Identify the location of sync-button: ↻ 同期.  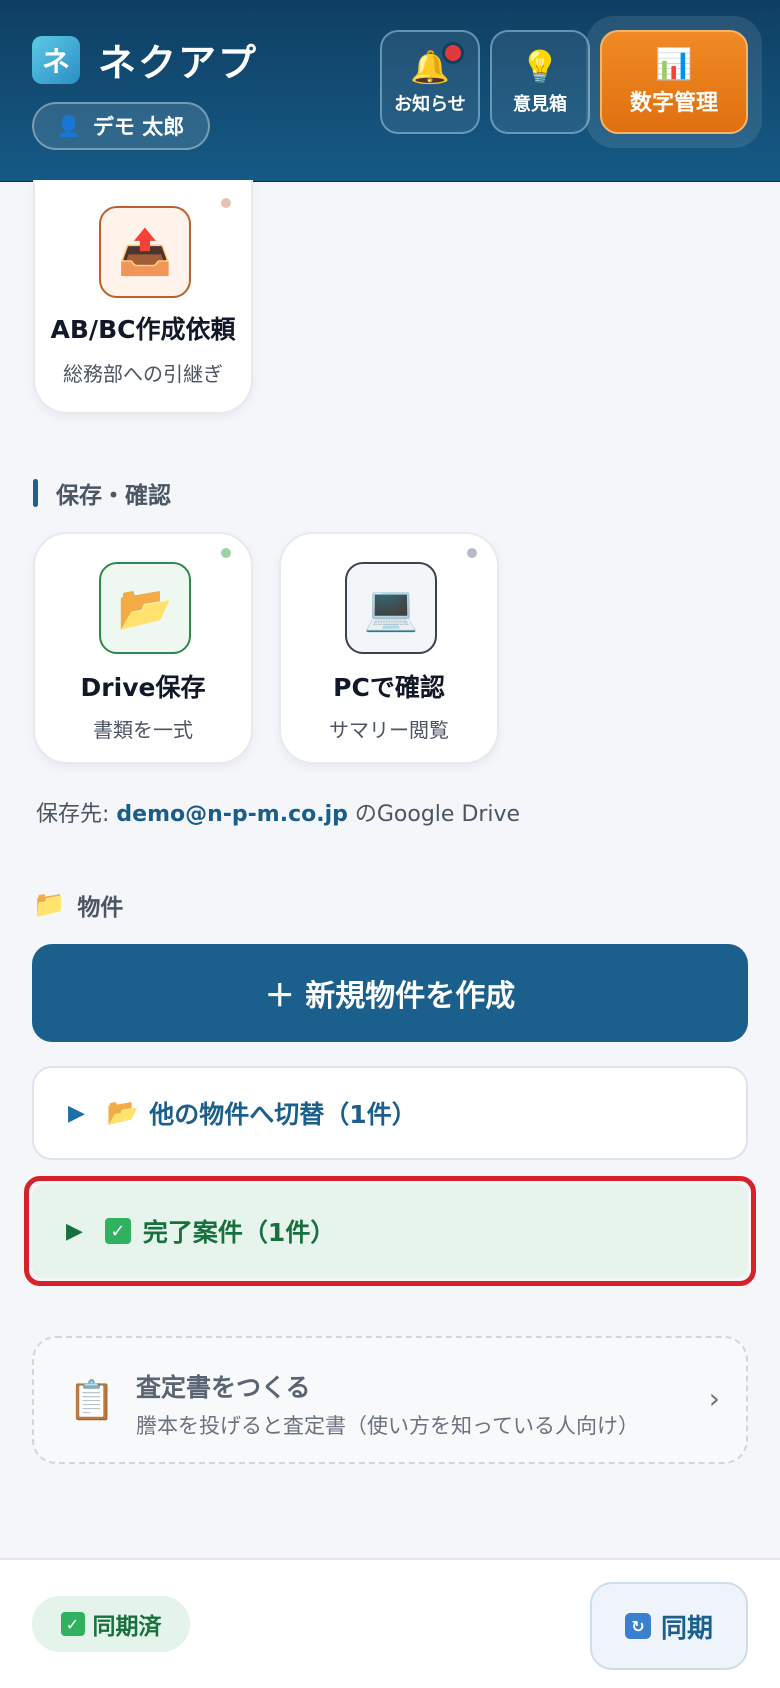
(669, 1626).